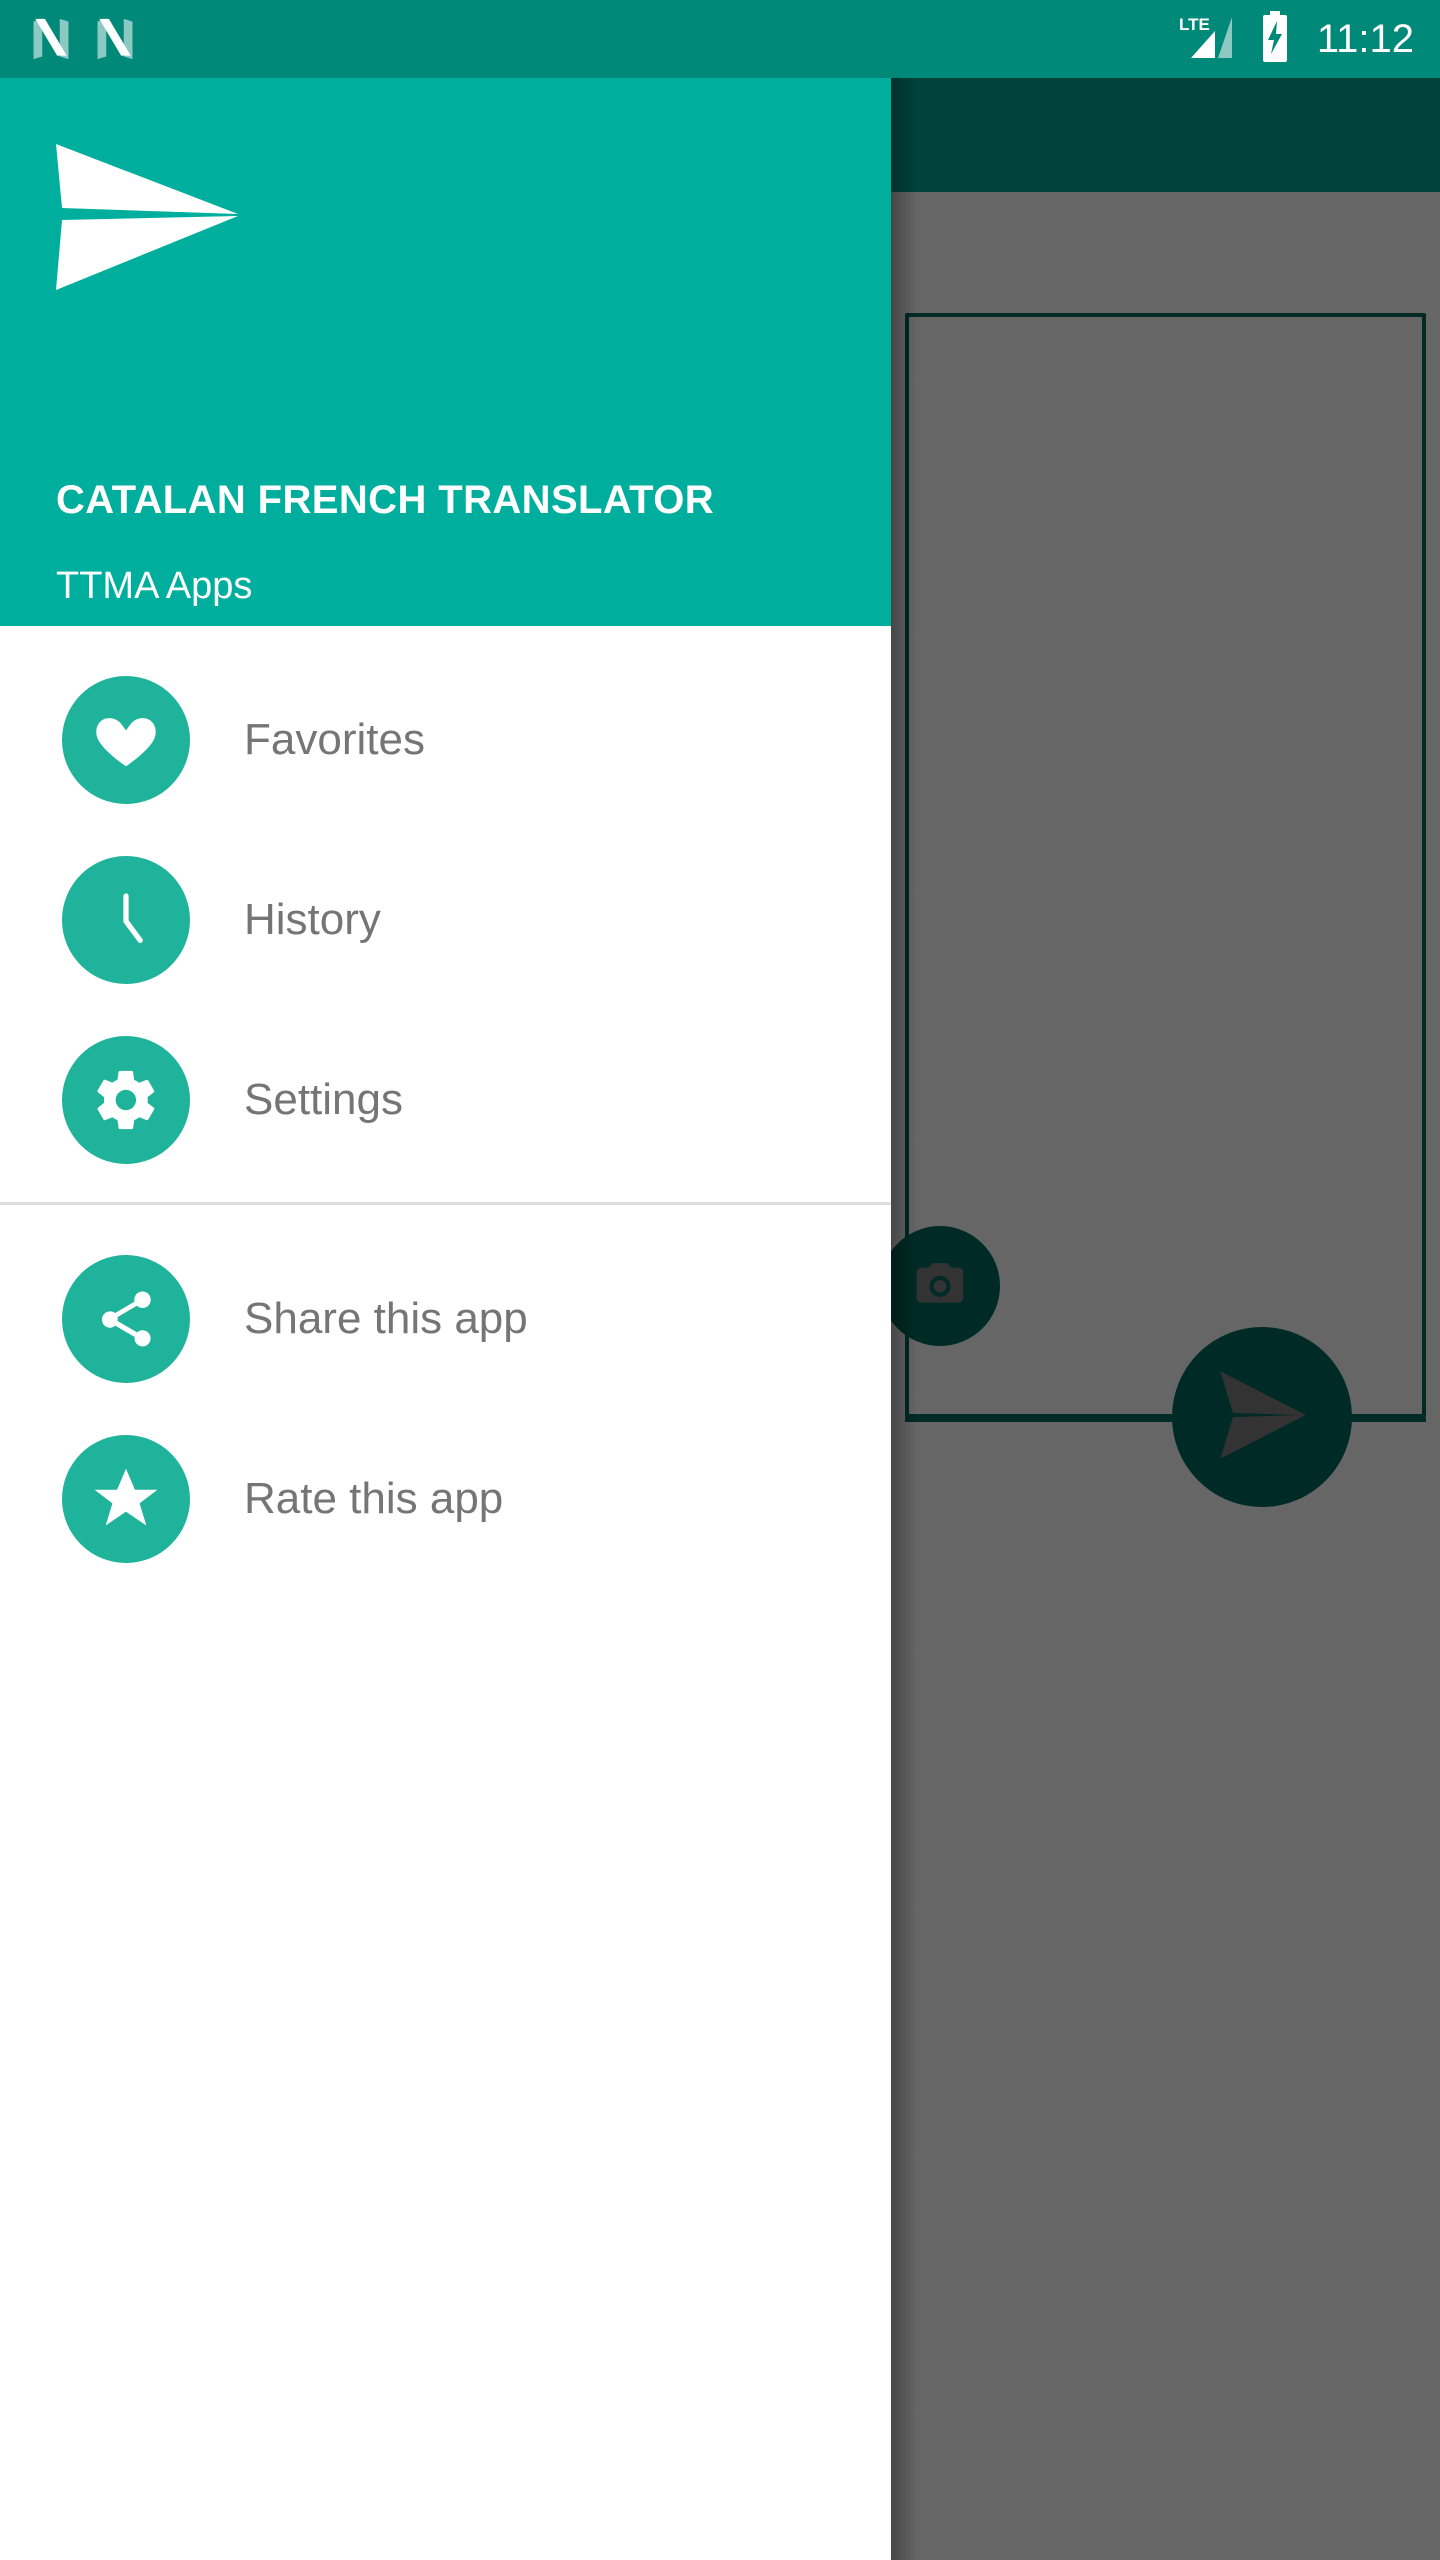 The height and width of the screenshot is (2560, 1440). I want to click on heart-icon, so click(126, 740).